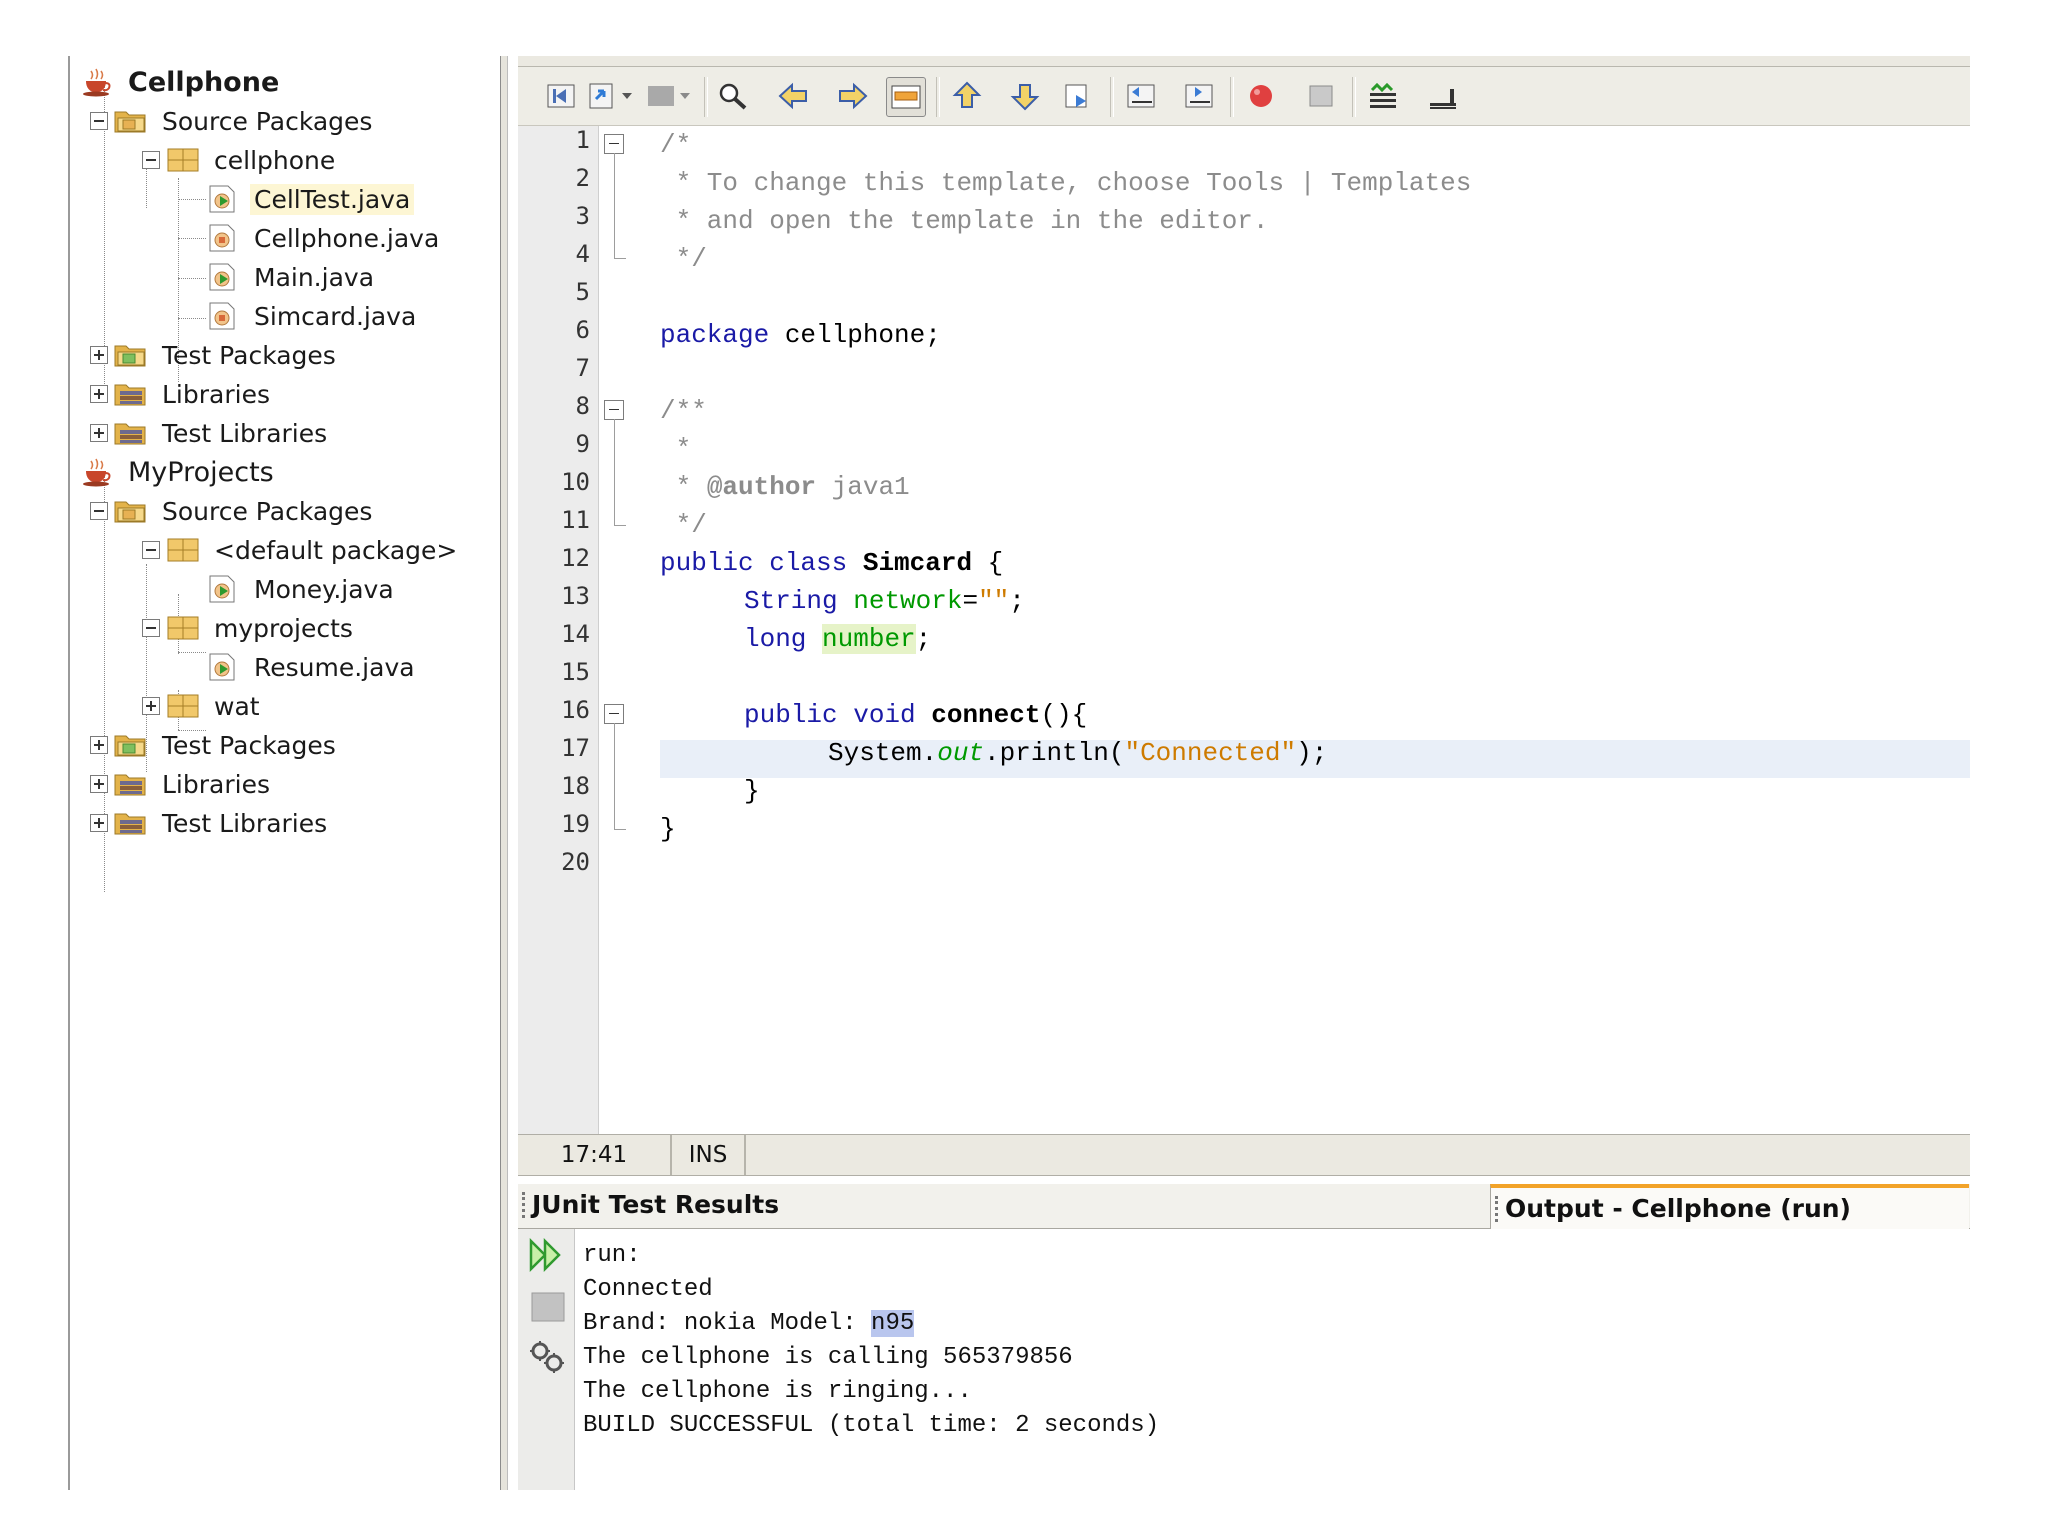 Image resolution: width=2048 pixels, height=1536 pixels. I want to click on tree-node-cellphone-java: Cellphone.java, so click(324, 238).